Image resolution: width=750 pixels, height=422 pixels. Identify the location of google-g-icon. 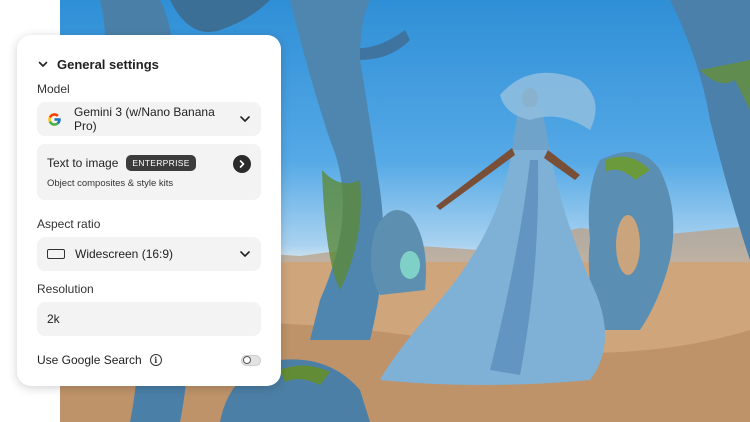
(54, 119).